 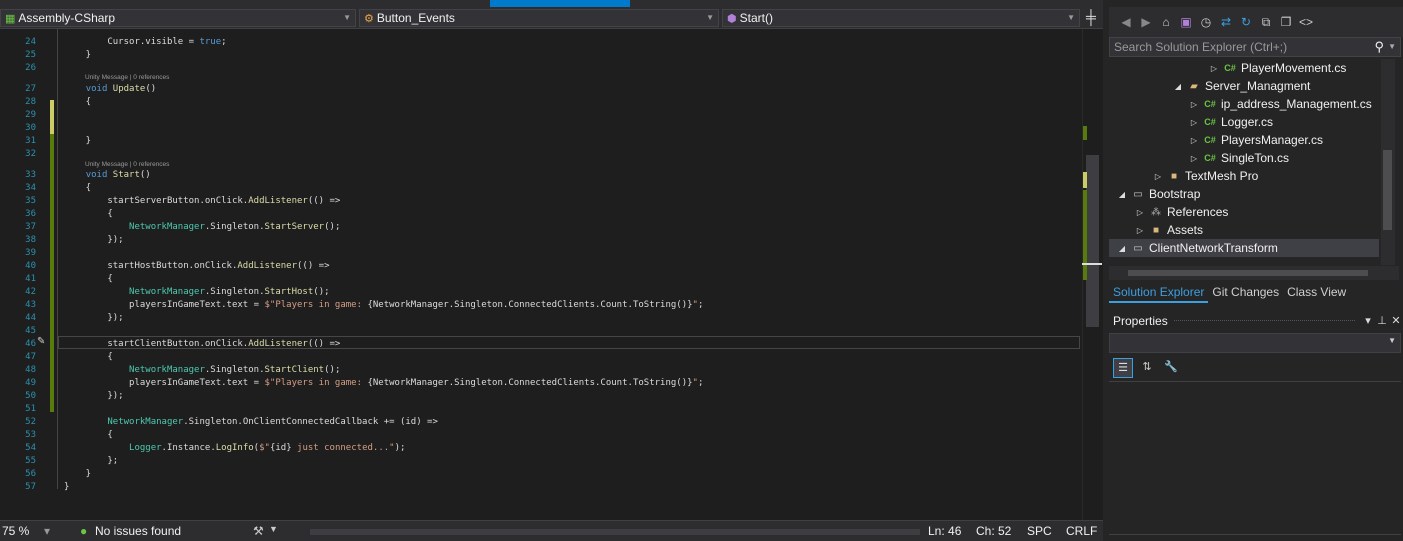 I want to click on code-line: 33 void Start(), so click(x=541, y=175).